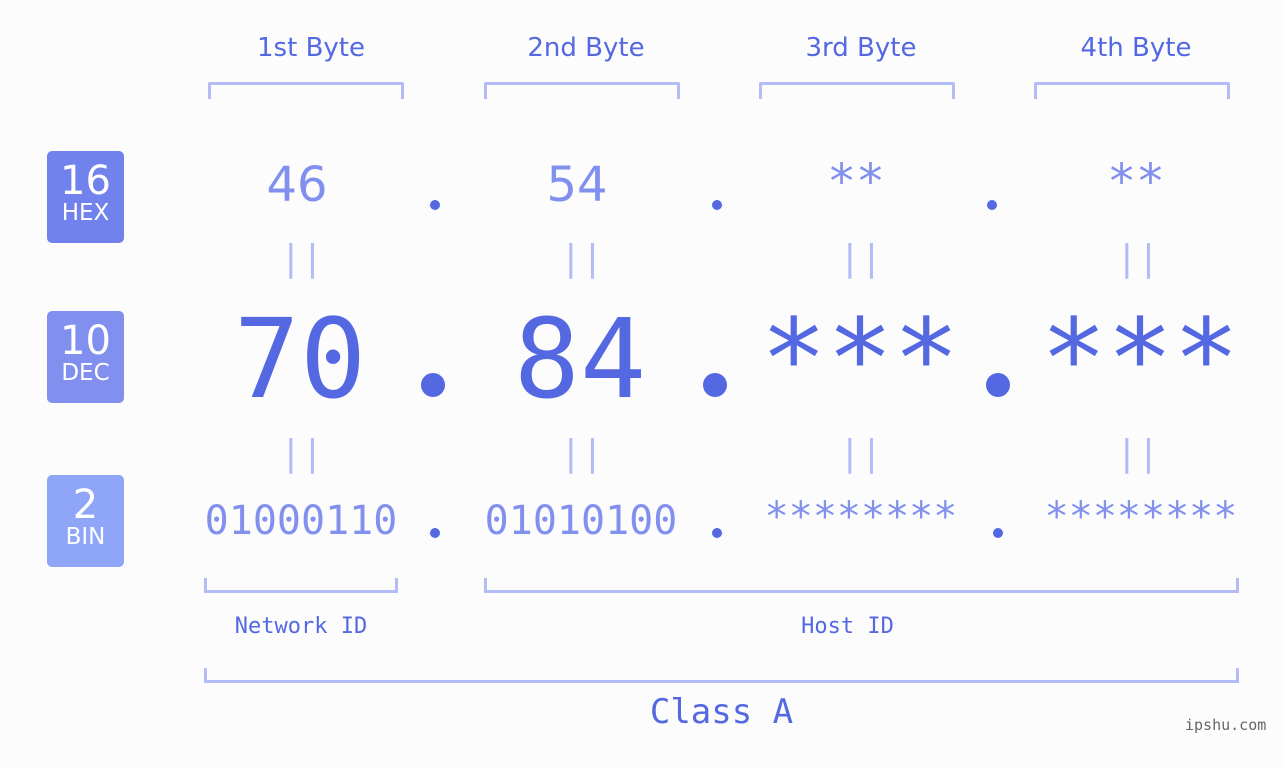 This screenshot has height=767, width=1285. I want to click on hex-badge-label: HEX, so click(85, 213).